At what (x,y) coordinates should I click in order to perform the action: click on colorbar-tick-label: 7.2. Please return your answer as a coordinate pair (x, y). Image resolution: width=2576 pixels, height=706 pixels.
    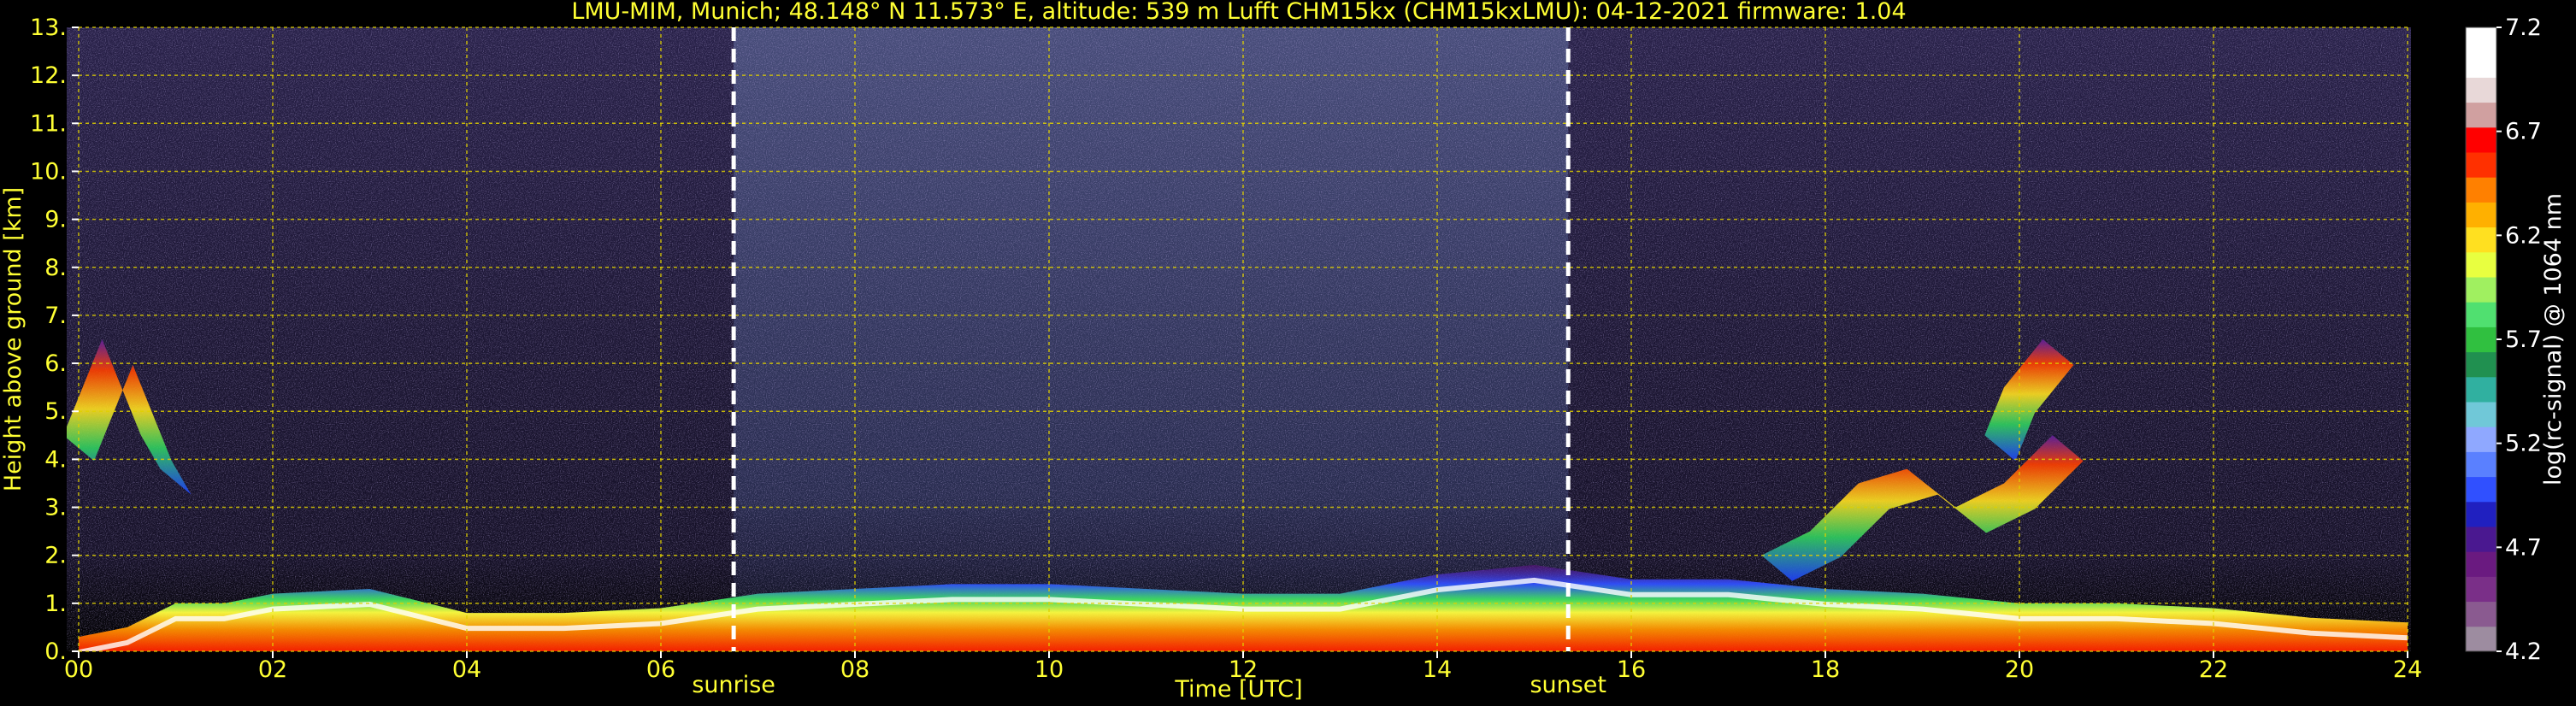
    Looking at the image, I should click on (2523, 28).